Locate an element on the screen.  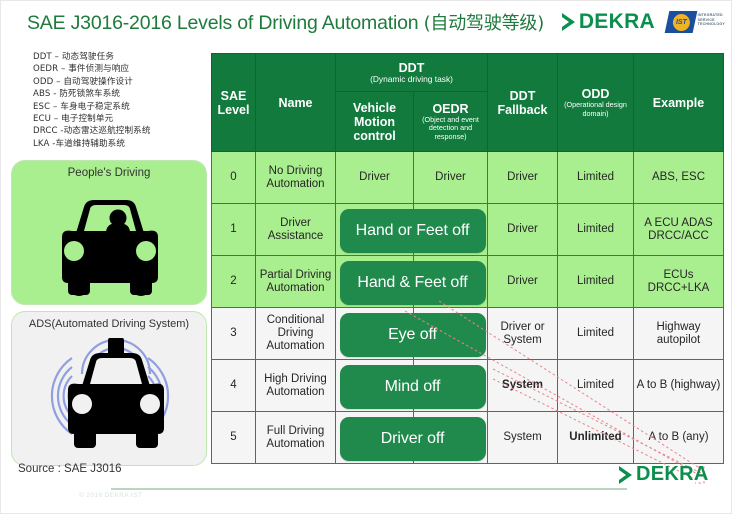
cell-name: High Driving Automation is located at coordinates (295, 385).